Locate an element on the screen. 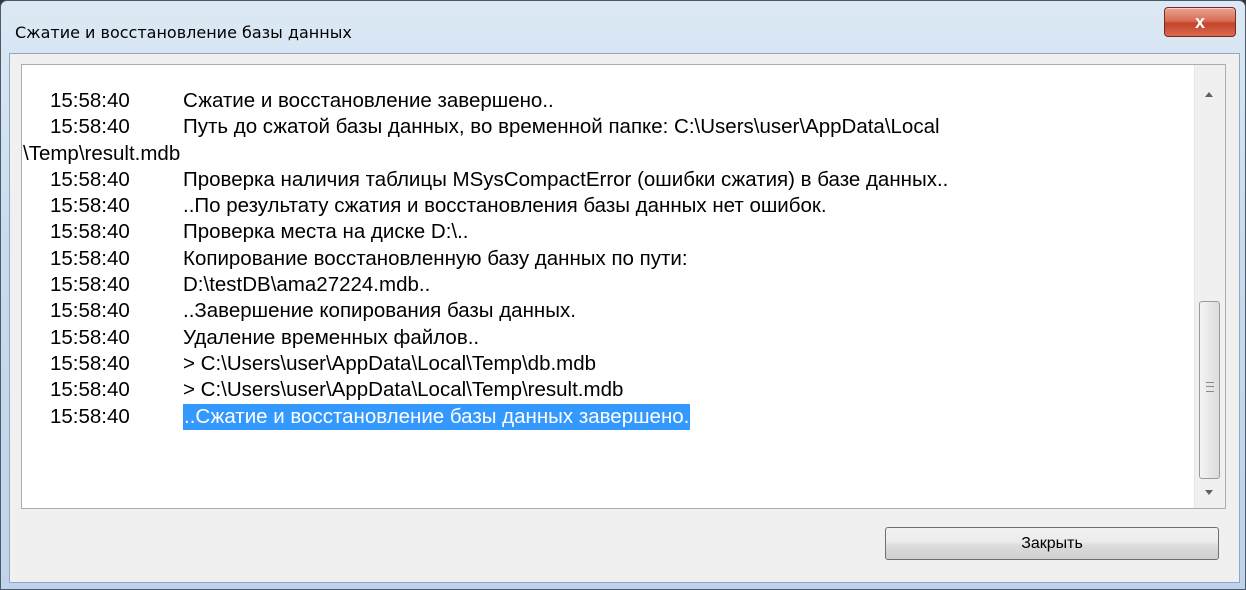  log-entry: 15:58:40 Удаление временных файлов.. is located at coordinates (606, 338).